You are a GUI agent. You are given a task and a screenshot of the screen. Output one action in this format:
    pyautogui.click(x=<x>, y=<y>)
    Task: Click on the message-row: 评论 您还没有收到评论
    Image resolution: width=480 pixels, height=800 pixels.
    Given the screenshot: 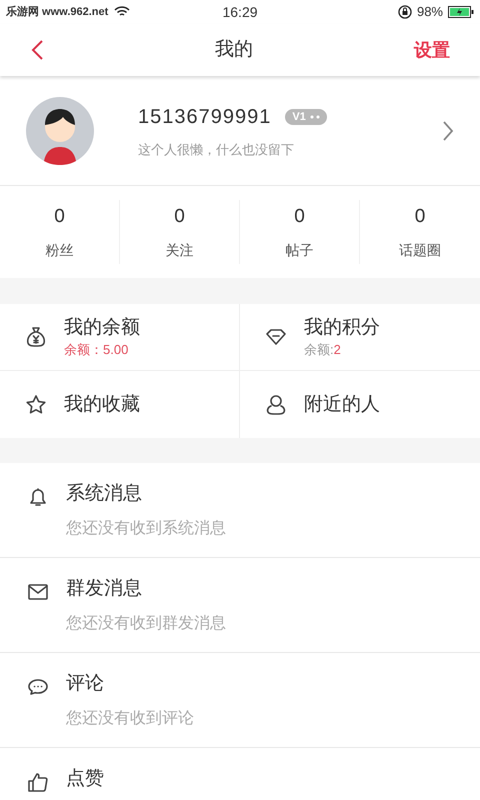 What is the action you would take?
    pyautogui.click(x=240, y=700)
    